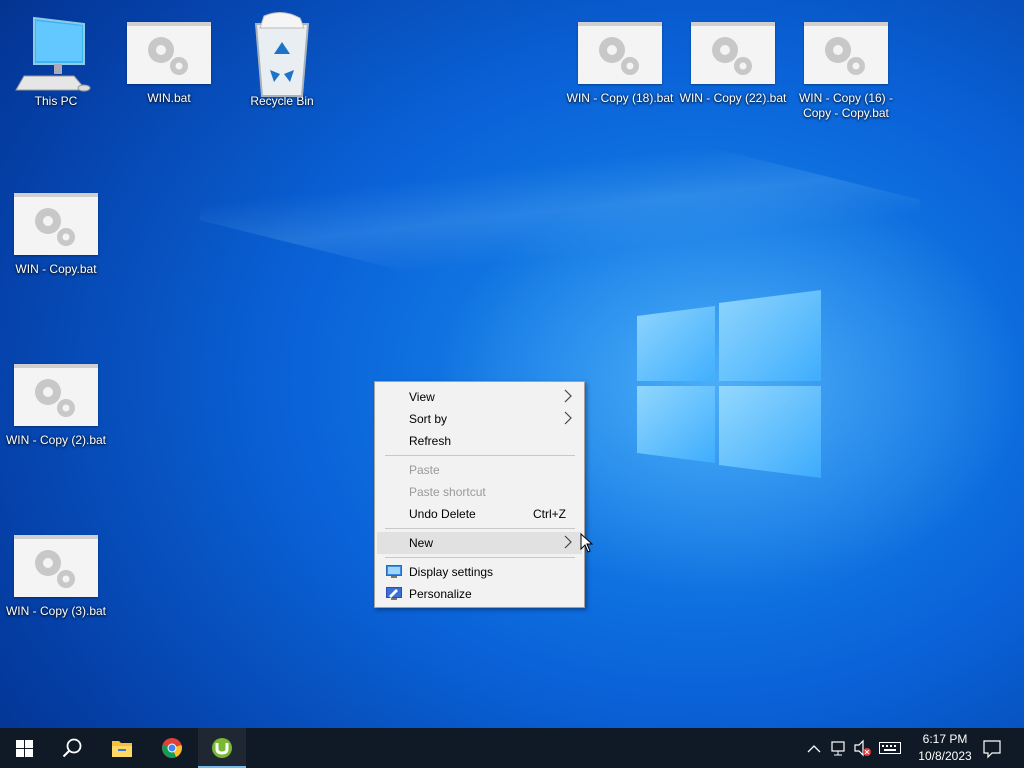 This screenshot has width=1024, height=768. What do you see at coordinates (945, 756) in the screenshot?
I see `clock-date: 10/8/2023` at bounding box center [945, 756].